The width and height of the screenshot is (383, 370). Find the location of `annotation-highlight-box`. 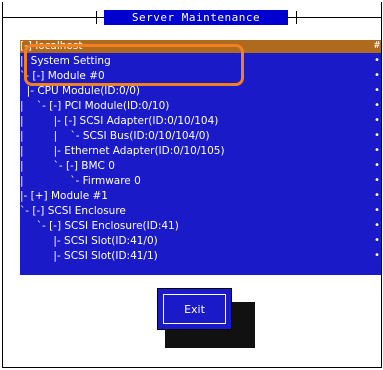

annotation-highlight-box is located at coordinates (134, 65).